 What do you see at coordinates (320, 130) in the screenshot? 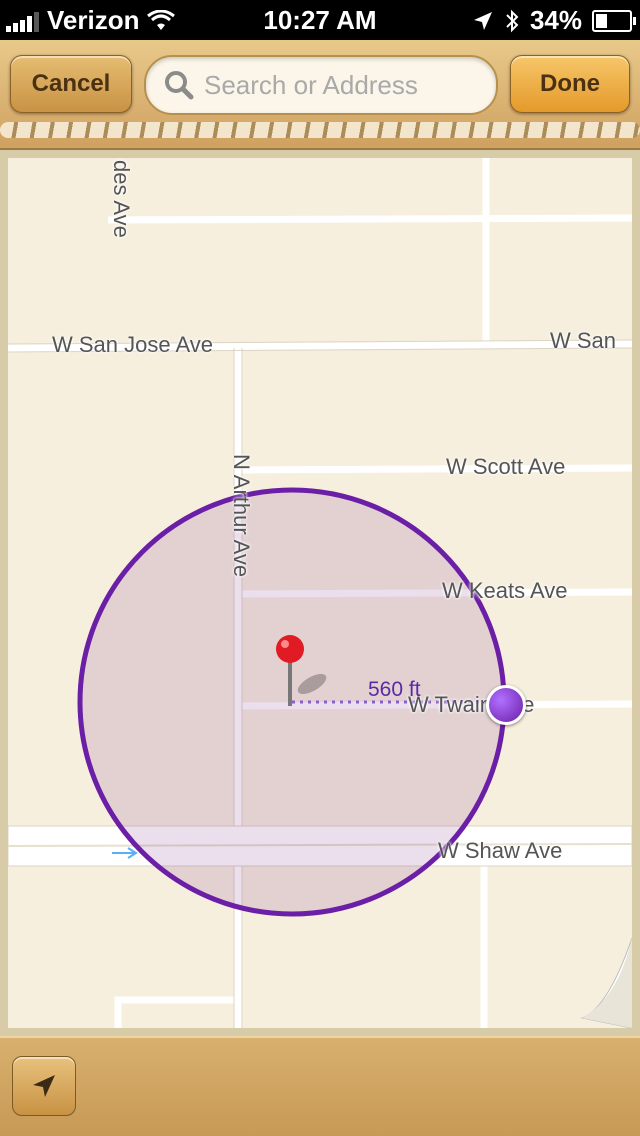
I see `stitching-decoration` at bounding box center [320, 130].